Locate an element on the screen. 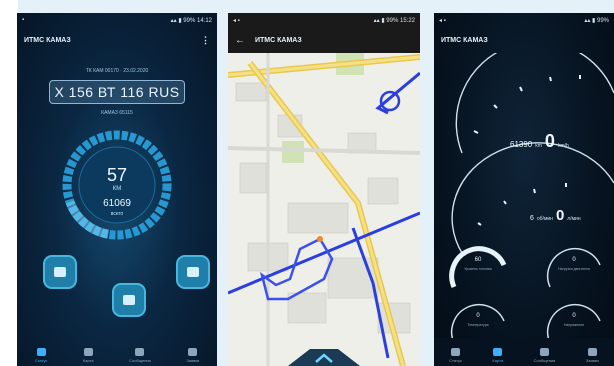  back-arrow-icon: ← is located at coordinates (240, 40).